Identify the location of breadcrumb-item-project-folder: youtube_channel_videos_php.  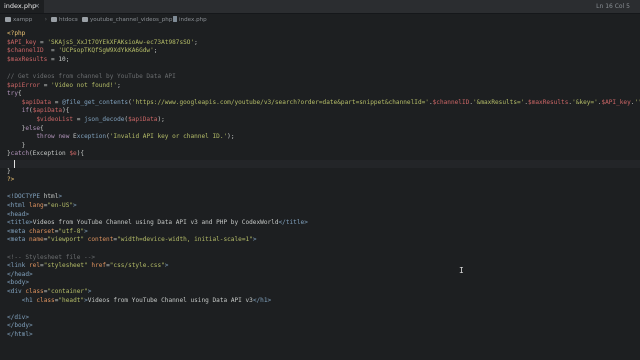
(127, 20).